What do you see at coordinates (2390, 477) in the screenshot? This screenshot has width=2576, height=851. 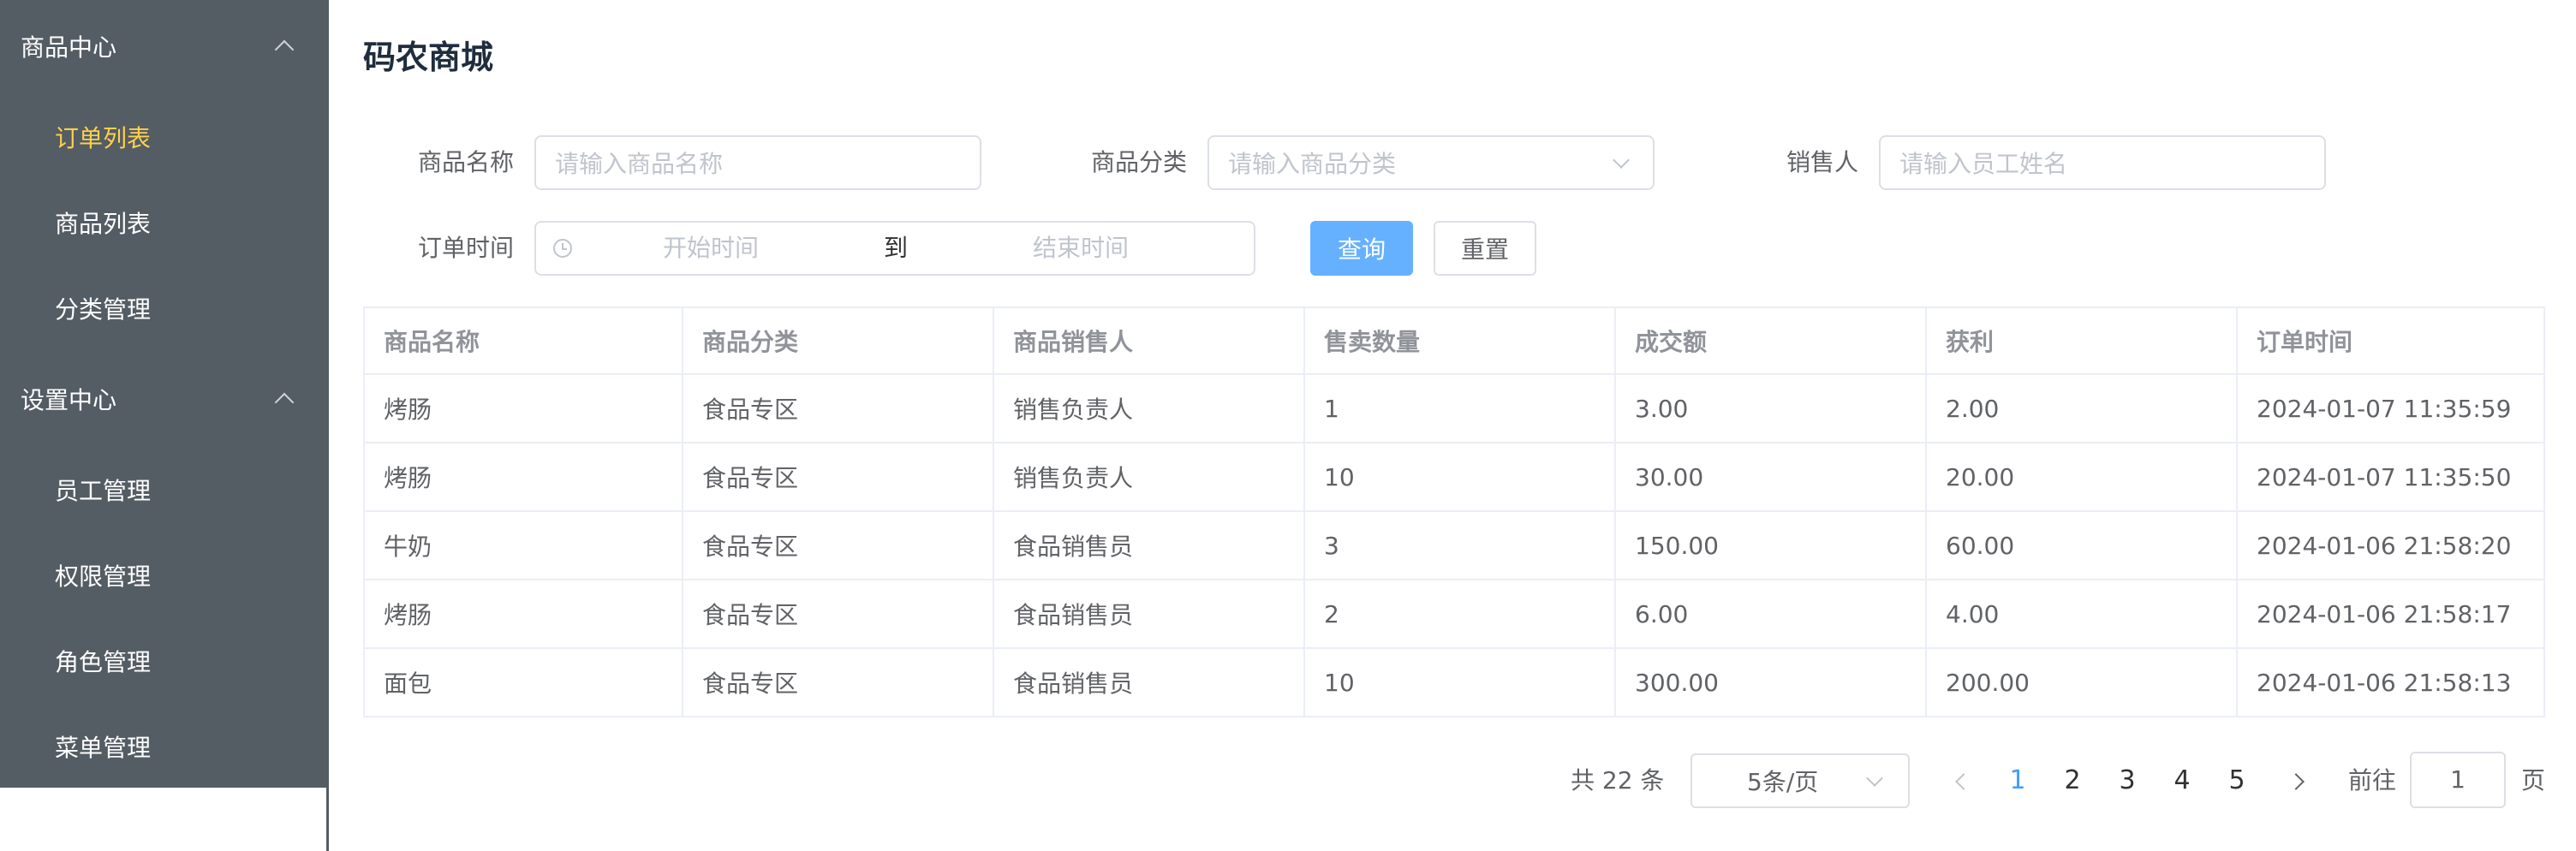 I see `table-cell: 2024-01-07 11:35:50` at bounding box center [2390, 477].